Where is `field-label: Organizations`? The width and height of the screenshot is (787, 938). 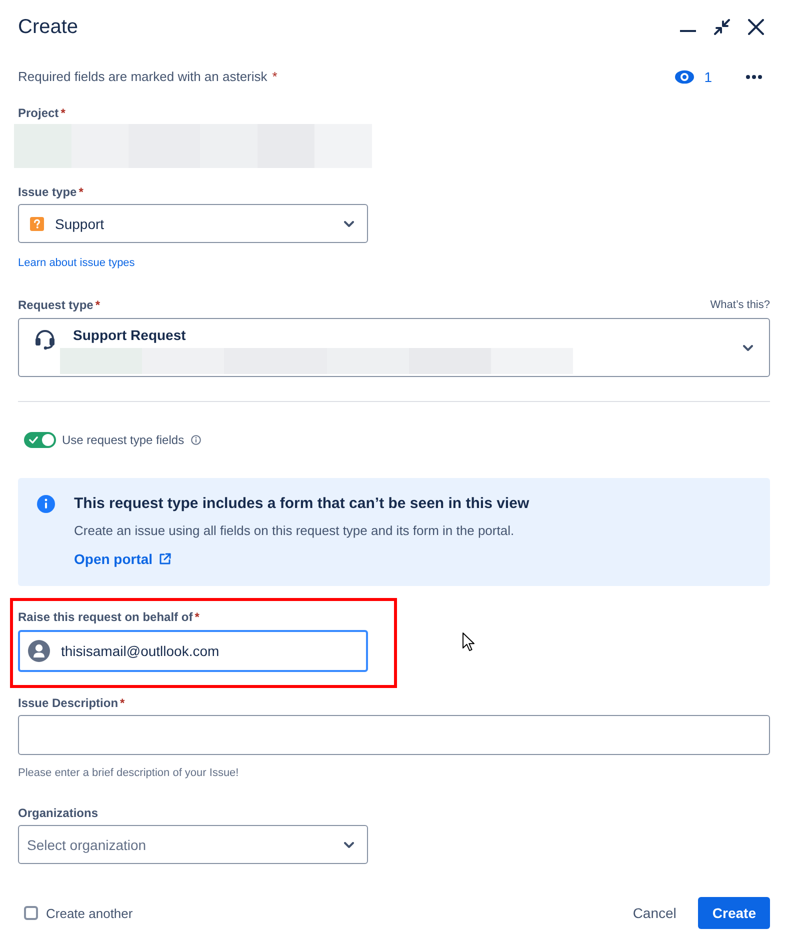 field-label: Organizations is located at coordinates (59, 813).